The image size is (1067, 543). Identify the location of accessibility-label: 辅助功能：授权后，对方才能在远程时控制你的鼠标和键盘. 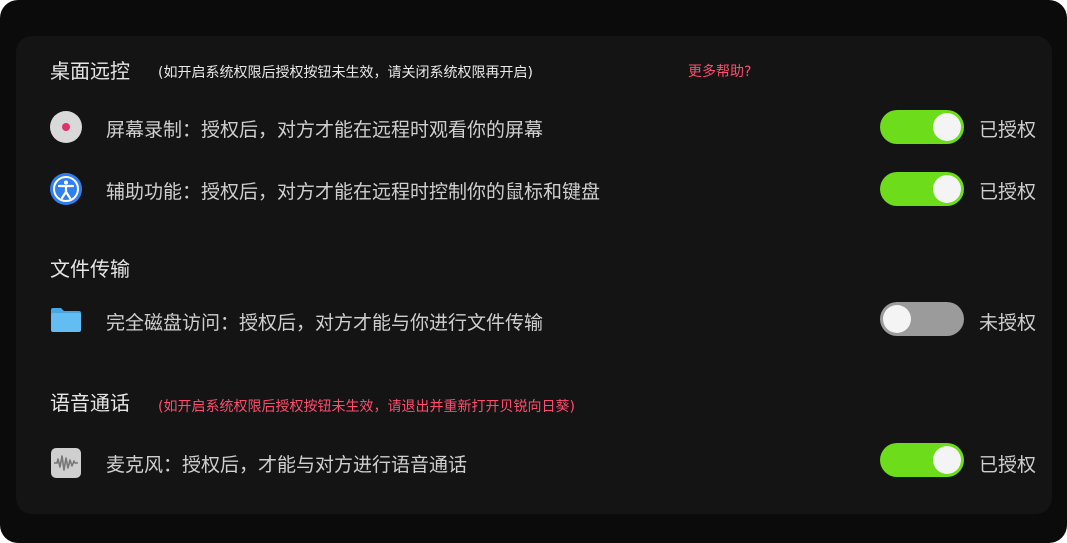
(353, 192).